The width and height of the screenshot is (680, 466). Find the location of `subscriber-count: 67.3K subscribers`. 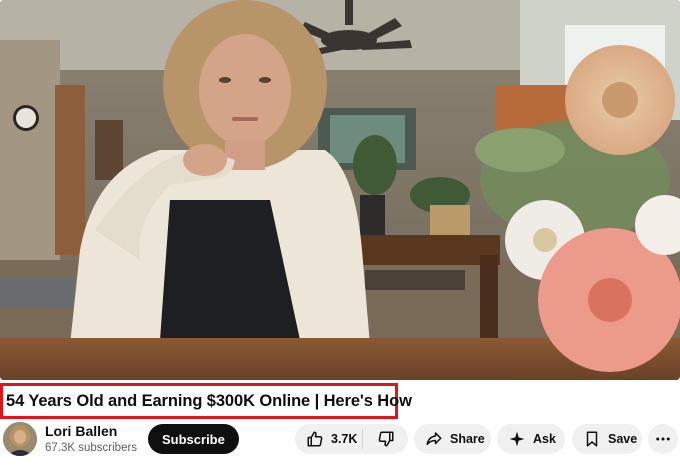

subscriber-count: 67.3K subscribers is located at coordinates (91, 448).